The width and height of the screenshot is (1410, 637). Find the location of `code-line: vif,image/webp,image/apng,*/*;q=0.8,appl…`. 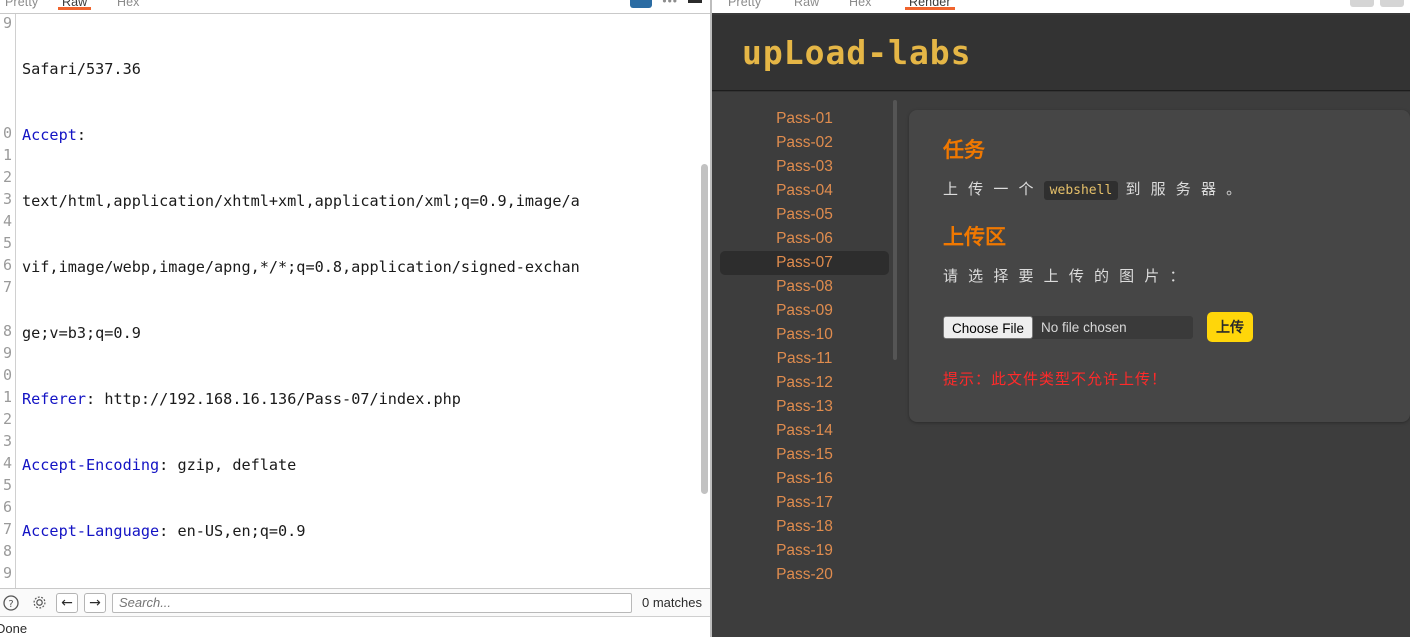

code-line: vif,image/webp,image/apng,*/*;q=0.8,appl… is located at coordinates (366, 267).